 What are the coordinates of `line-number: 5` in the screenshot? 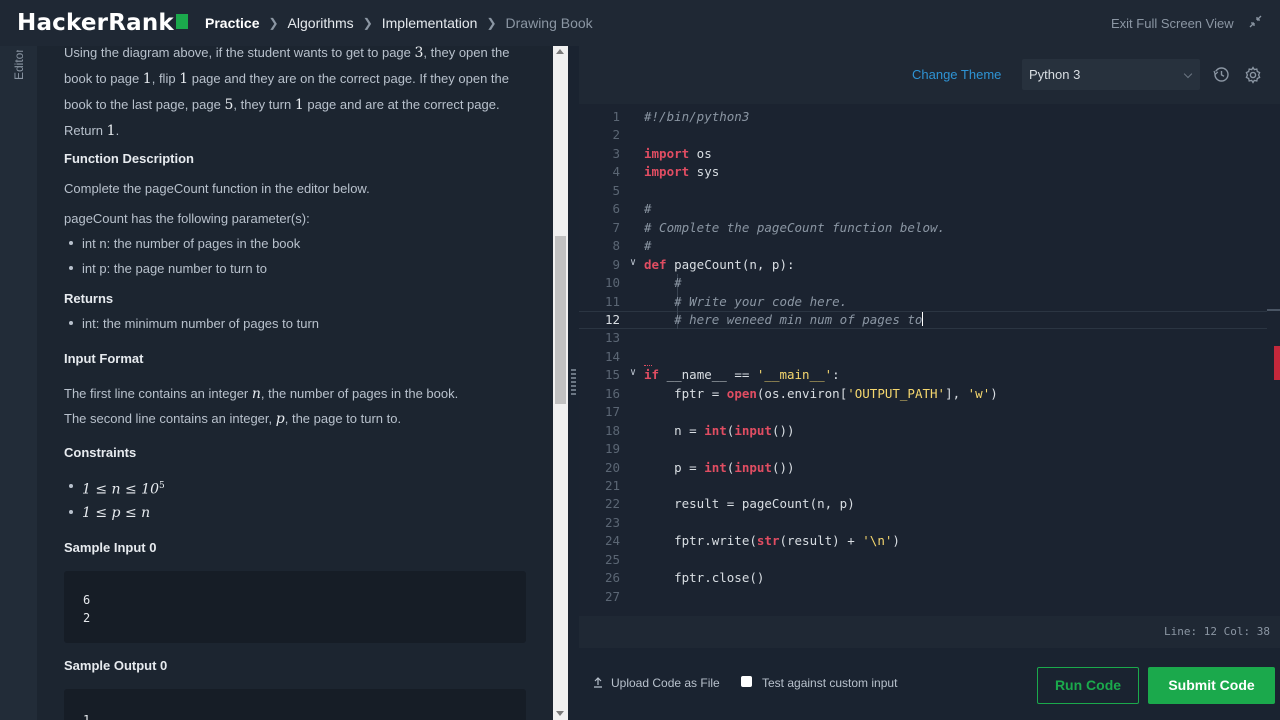 It's located at (616, 190).